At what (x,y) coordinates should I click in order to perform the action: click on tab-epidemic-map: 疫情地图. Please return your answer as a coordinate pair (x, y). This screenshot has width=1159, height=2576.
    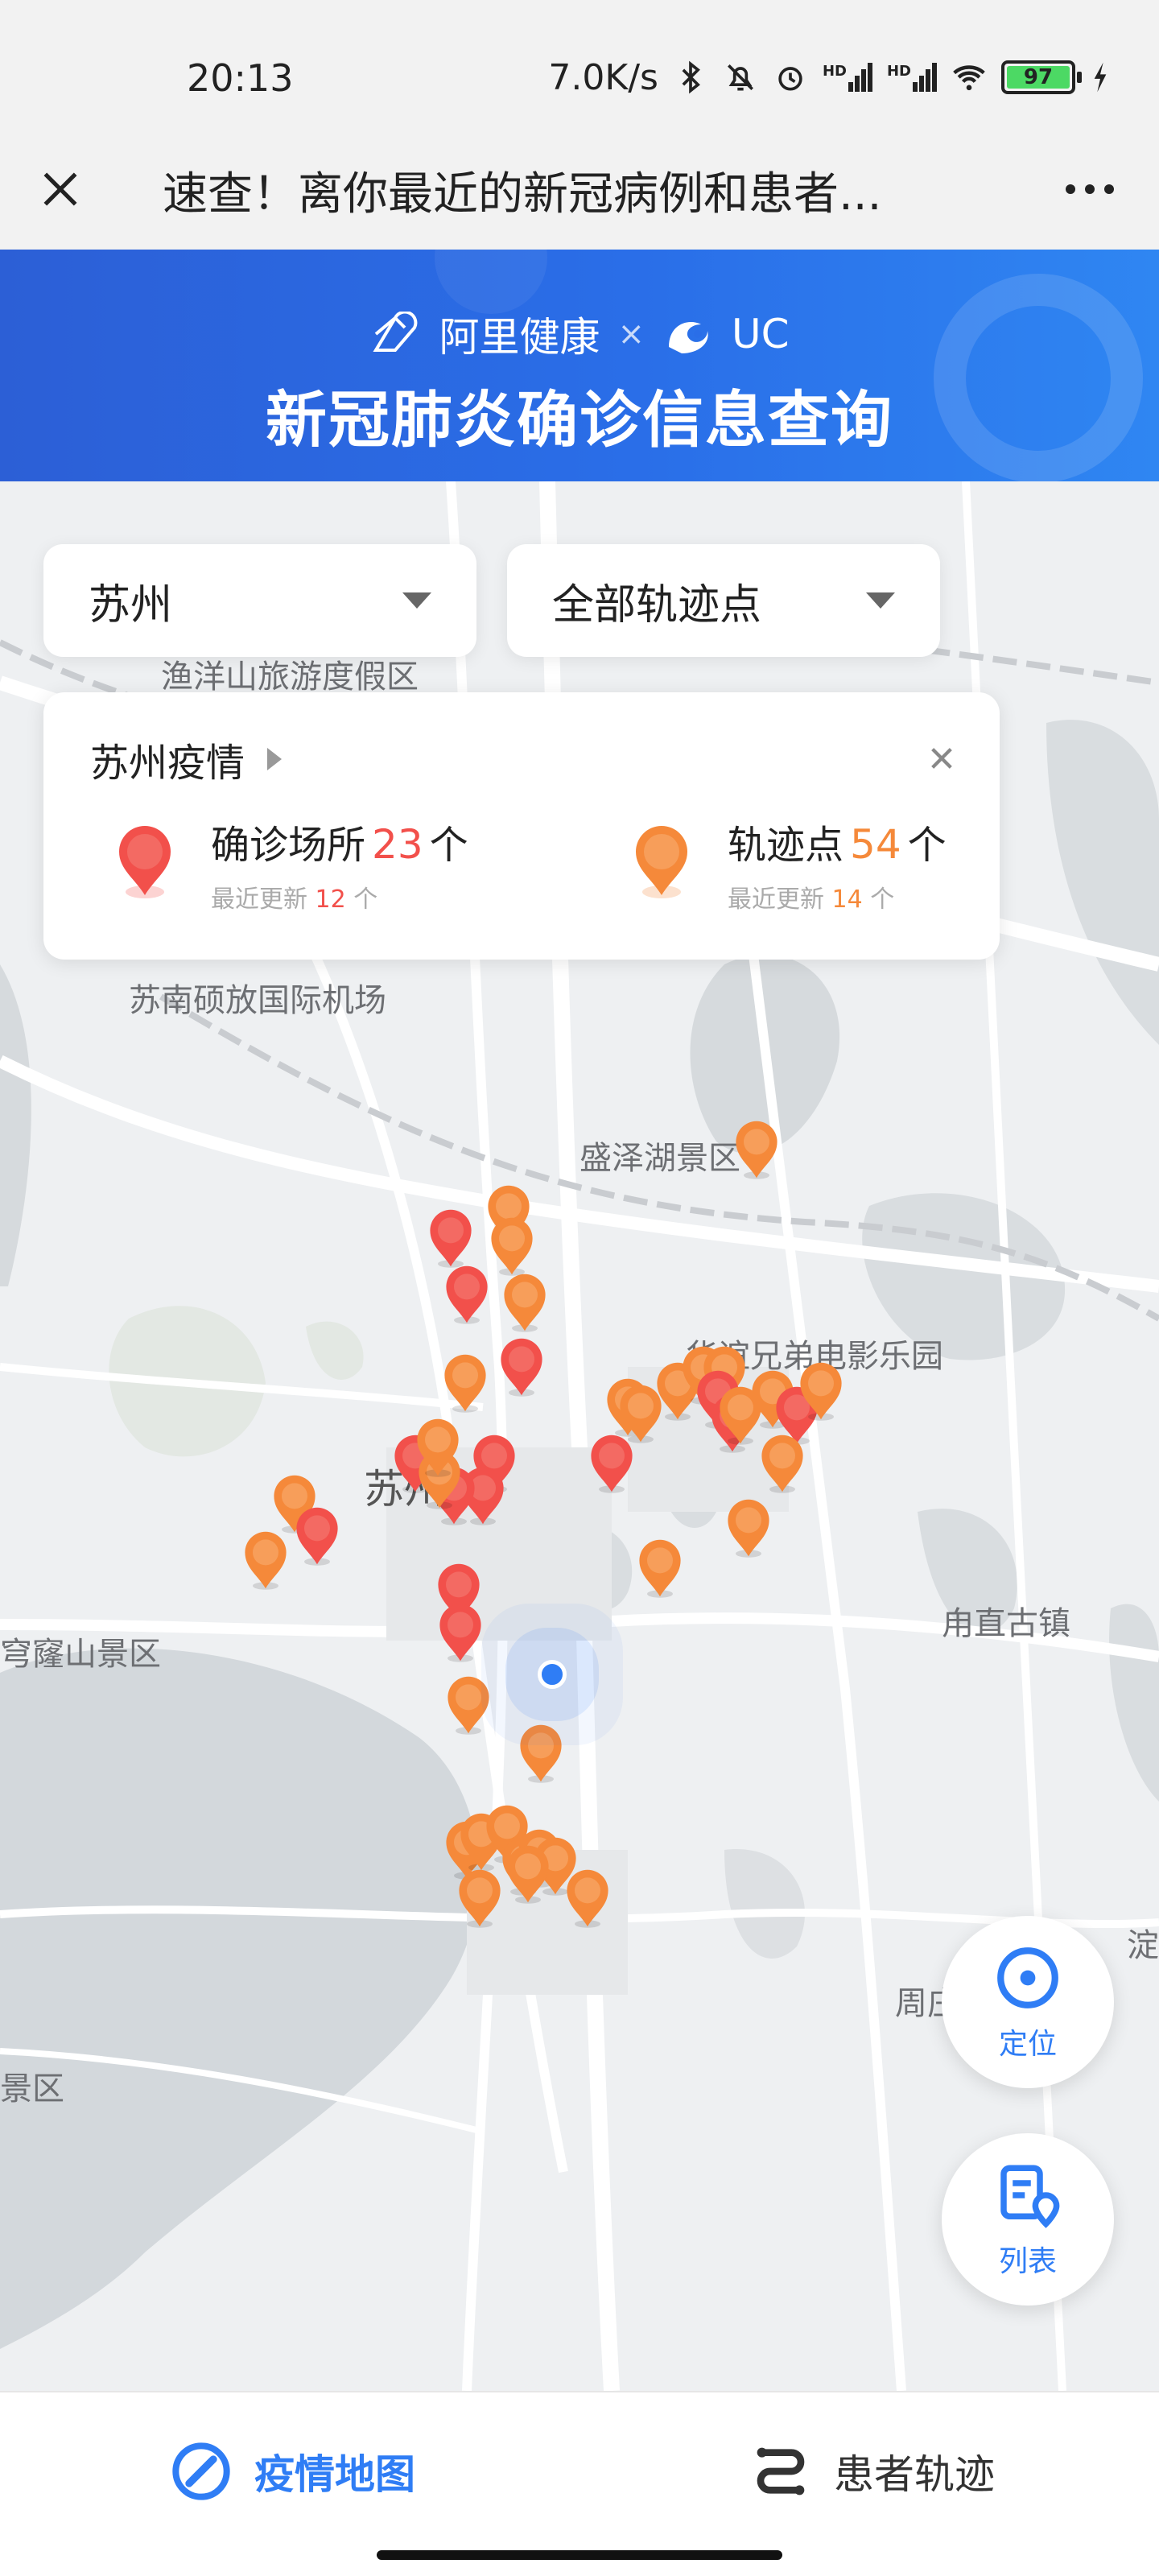
    Looking at the image, I should click on (292, 2471).